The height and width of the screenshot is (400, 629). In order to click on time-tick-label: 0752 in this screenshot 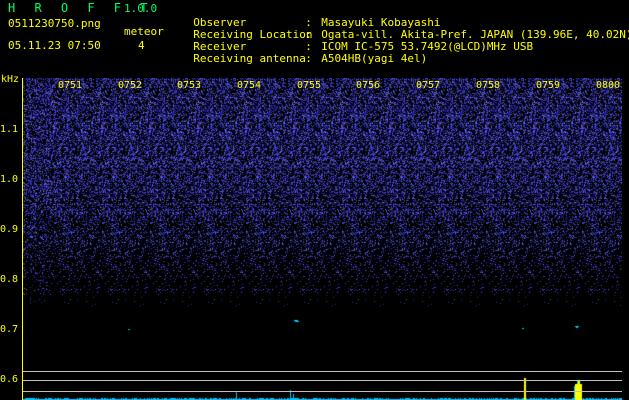, I will do `click(130, 85)`.